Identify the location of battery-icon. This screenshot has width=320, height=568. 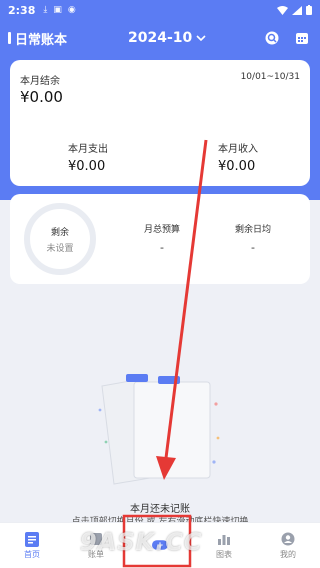
(309, 10).